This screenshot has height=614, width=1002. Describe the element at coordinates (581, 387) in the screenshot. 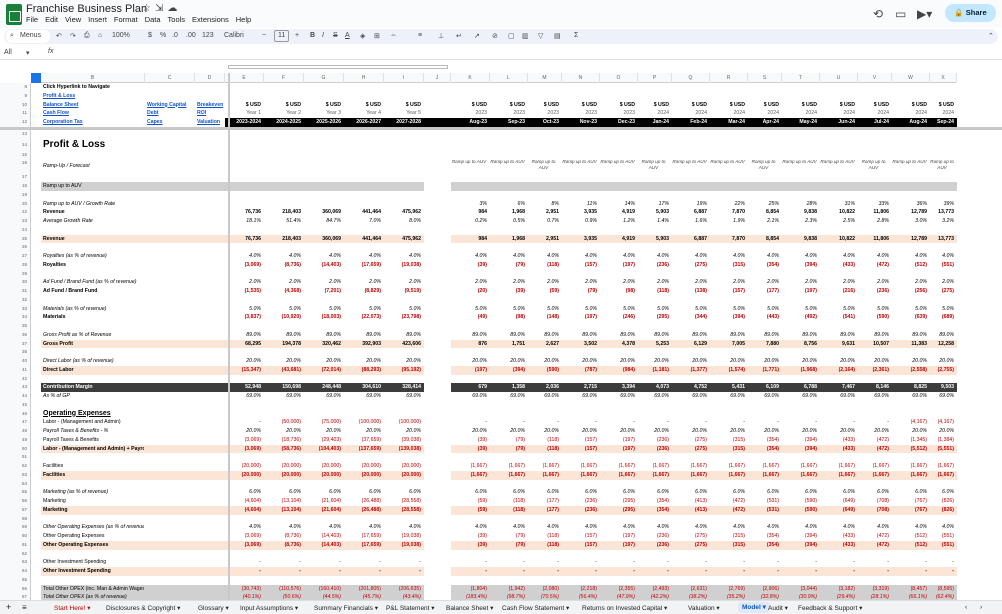

I see `monthly-value: 2,715` at that location.